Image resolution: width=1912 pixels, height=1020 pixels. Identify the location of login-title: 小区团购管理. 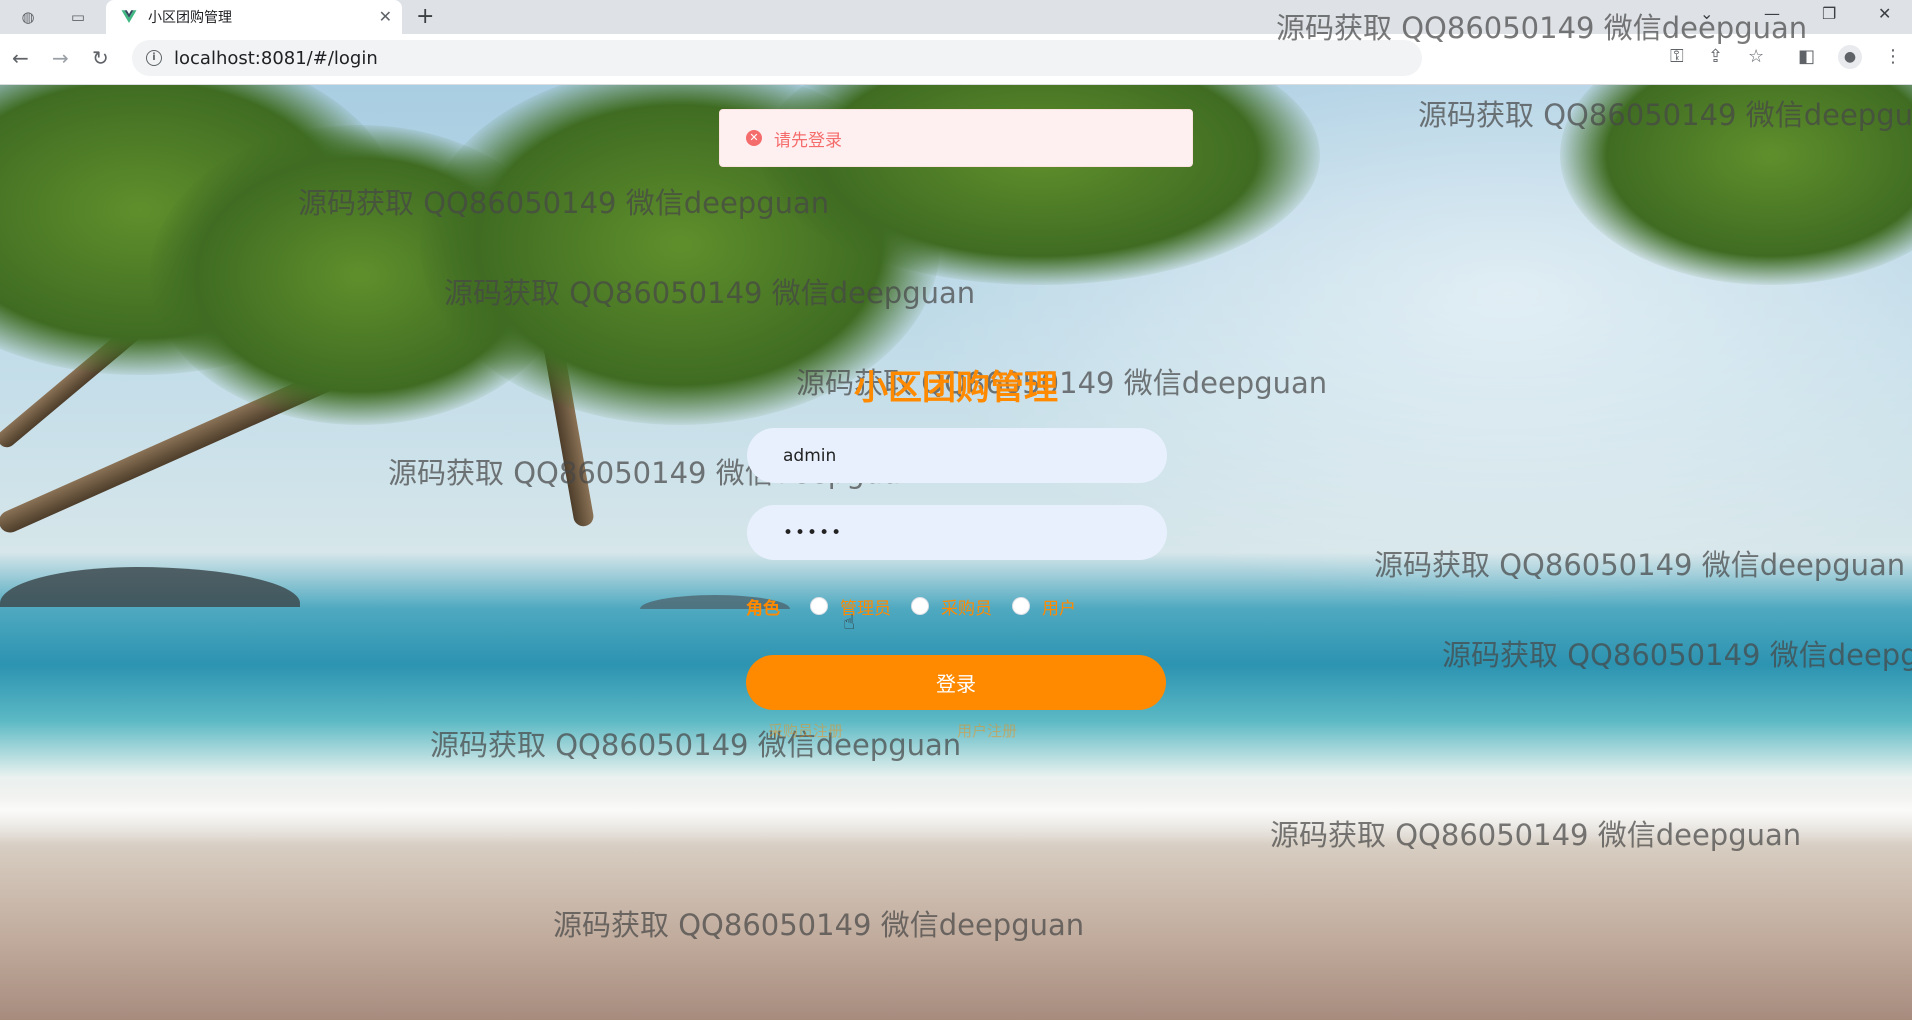
(956, 388).